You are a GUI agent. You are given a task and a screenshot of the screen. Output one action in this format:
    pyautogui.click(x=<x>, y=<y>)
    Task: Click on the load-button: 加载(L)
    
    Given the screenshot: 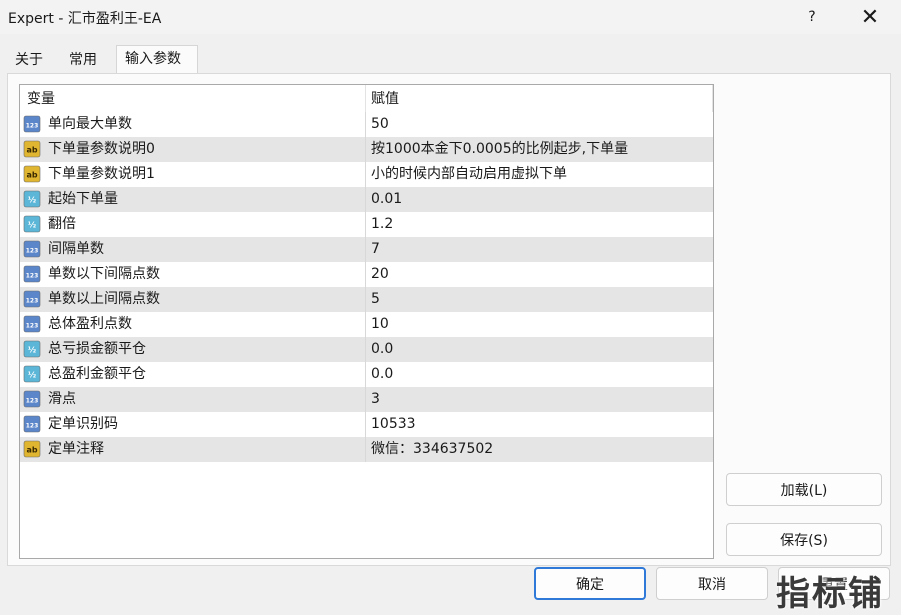 What is the action you would take?
    pyautogui.click(x=804, y=489)
    